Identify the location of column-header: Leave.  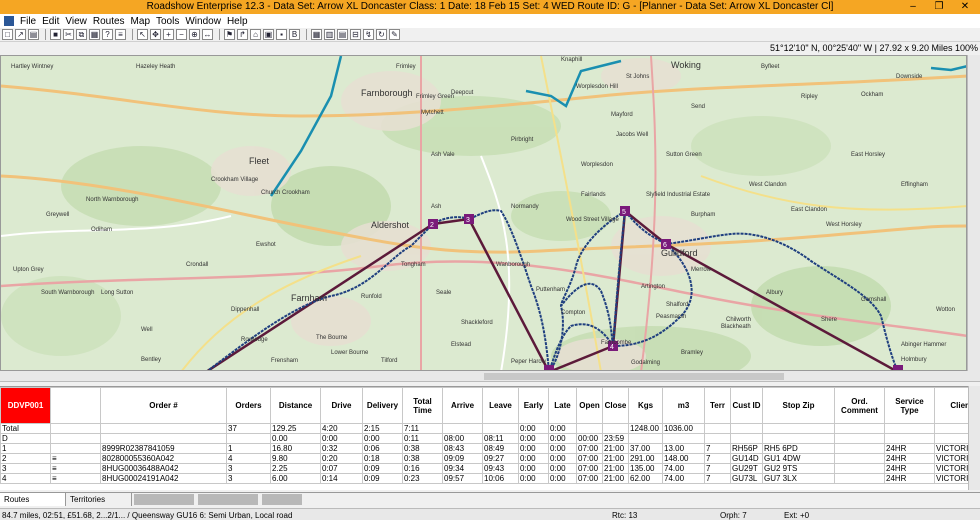
(500, 405).